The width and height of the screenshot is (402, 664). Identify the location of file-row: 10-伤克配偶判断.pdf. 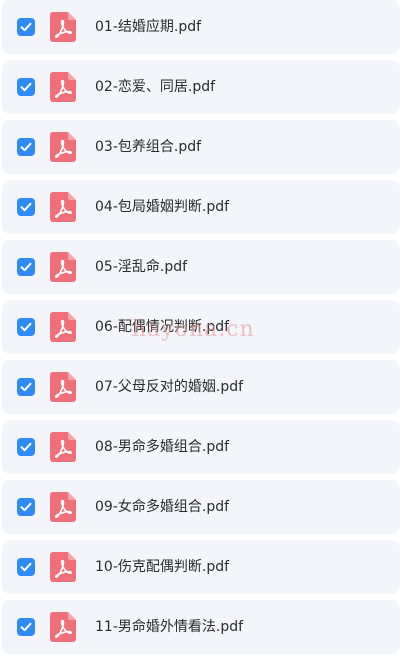
(201, 567).